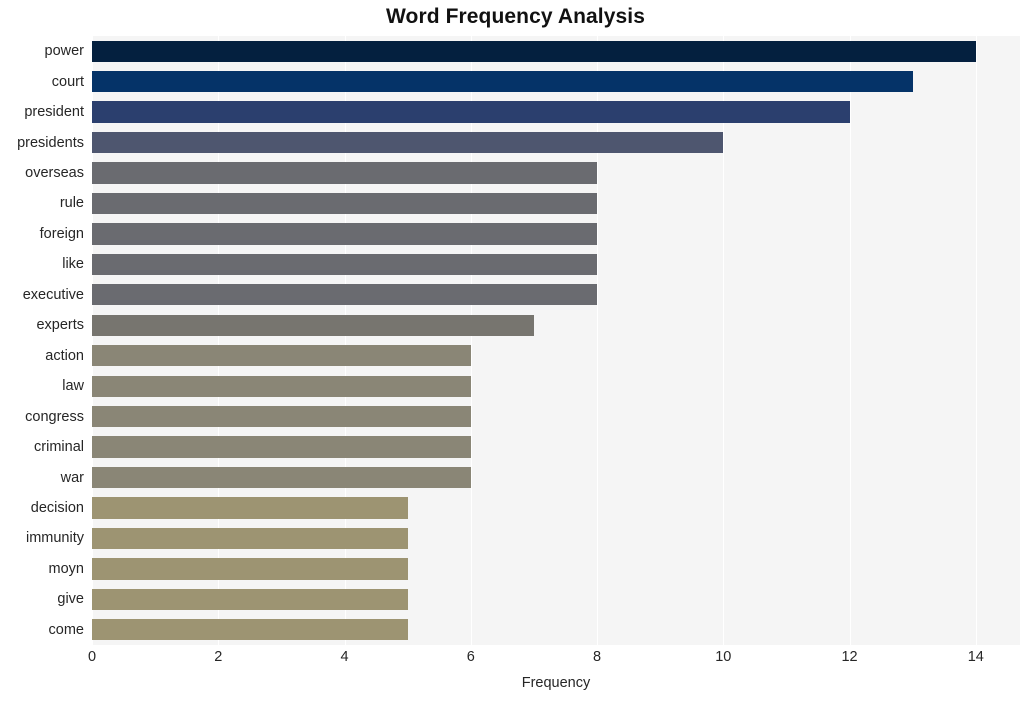  Describe the element at coordinates (66, 629) in the screenshot. I see `y-tick-label-come: come` at that location.